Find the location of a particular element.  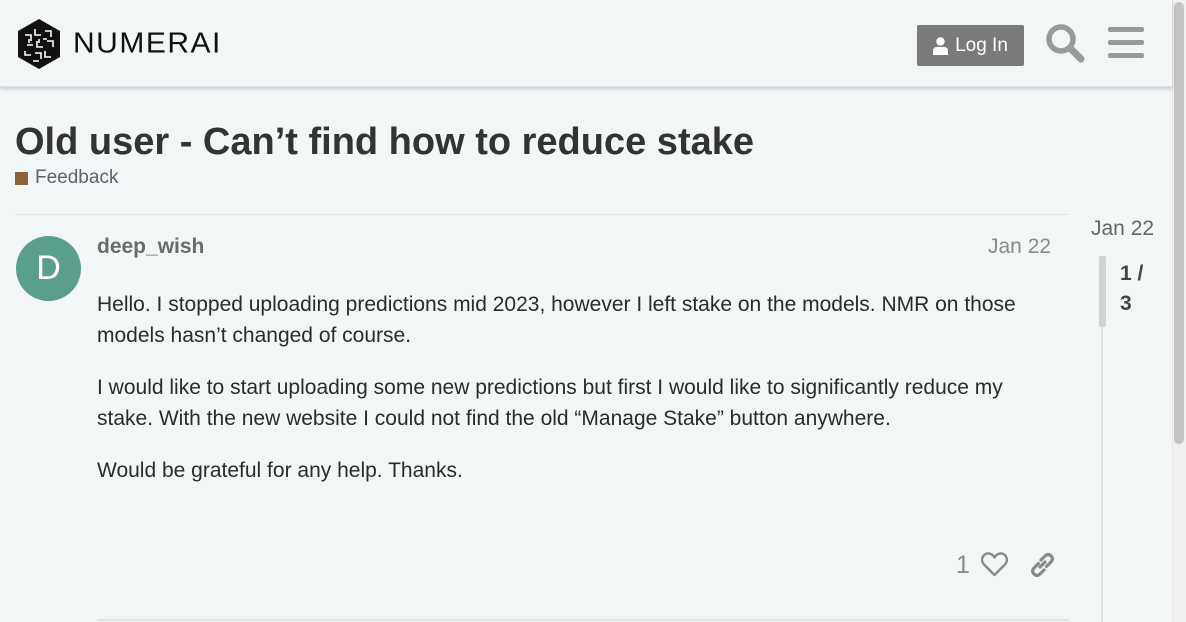

scrollbar-thumb is located at coordinates (1179, 223).